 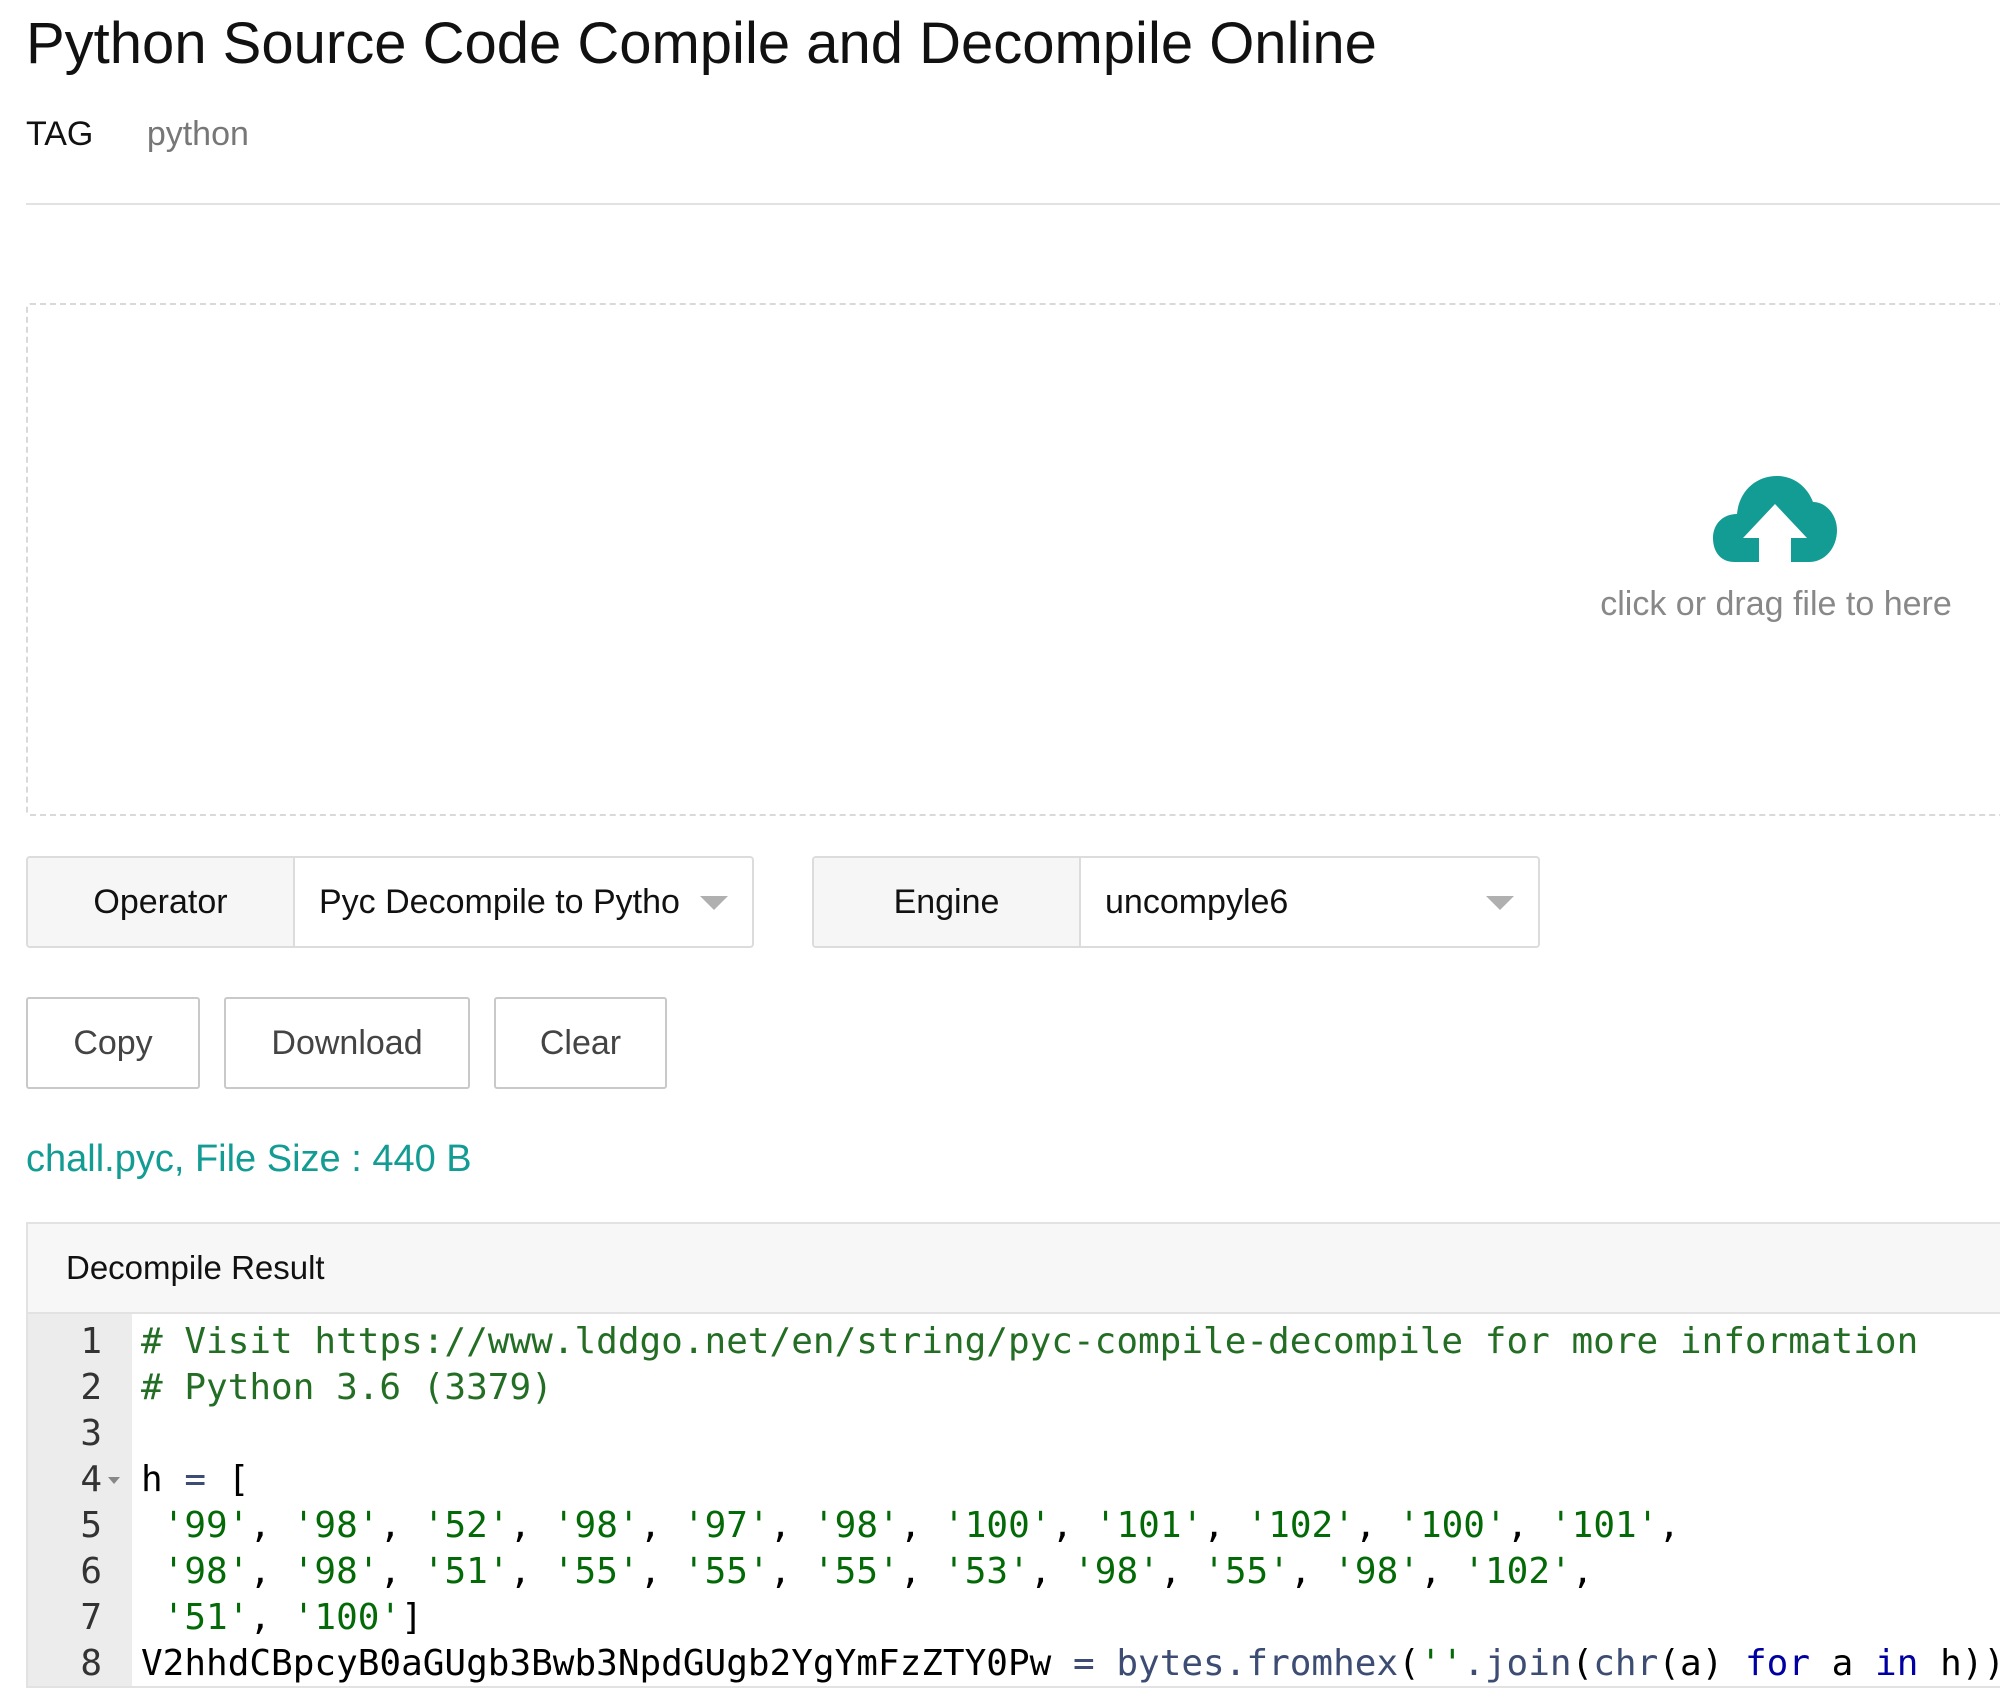 What do you see at coordinates (91, 1617) in the screenshot?
I see `line-number: 7` at bounding box center [91, 1617].